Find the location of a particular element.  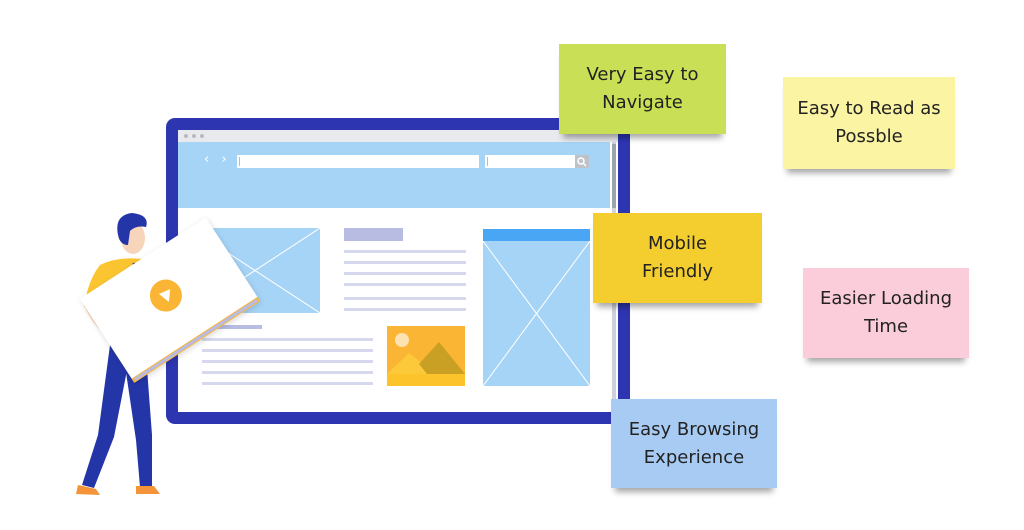

url-bar is located at coordinates (358, 161).